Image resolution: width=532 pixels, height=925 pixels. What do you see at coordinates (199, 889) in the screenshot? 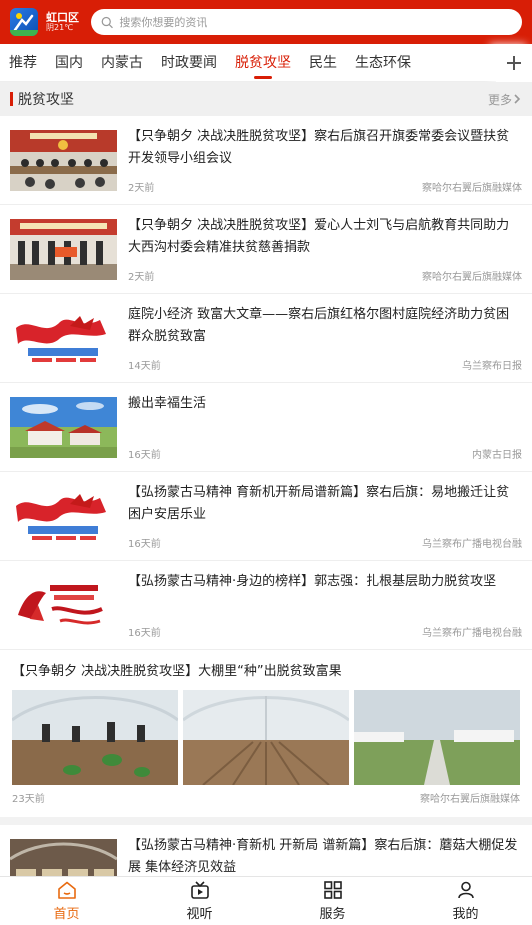
I see `video-icon` at bounding box center [199, 889].